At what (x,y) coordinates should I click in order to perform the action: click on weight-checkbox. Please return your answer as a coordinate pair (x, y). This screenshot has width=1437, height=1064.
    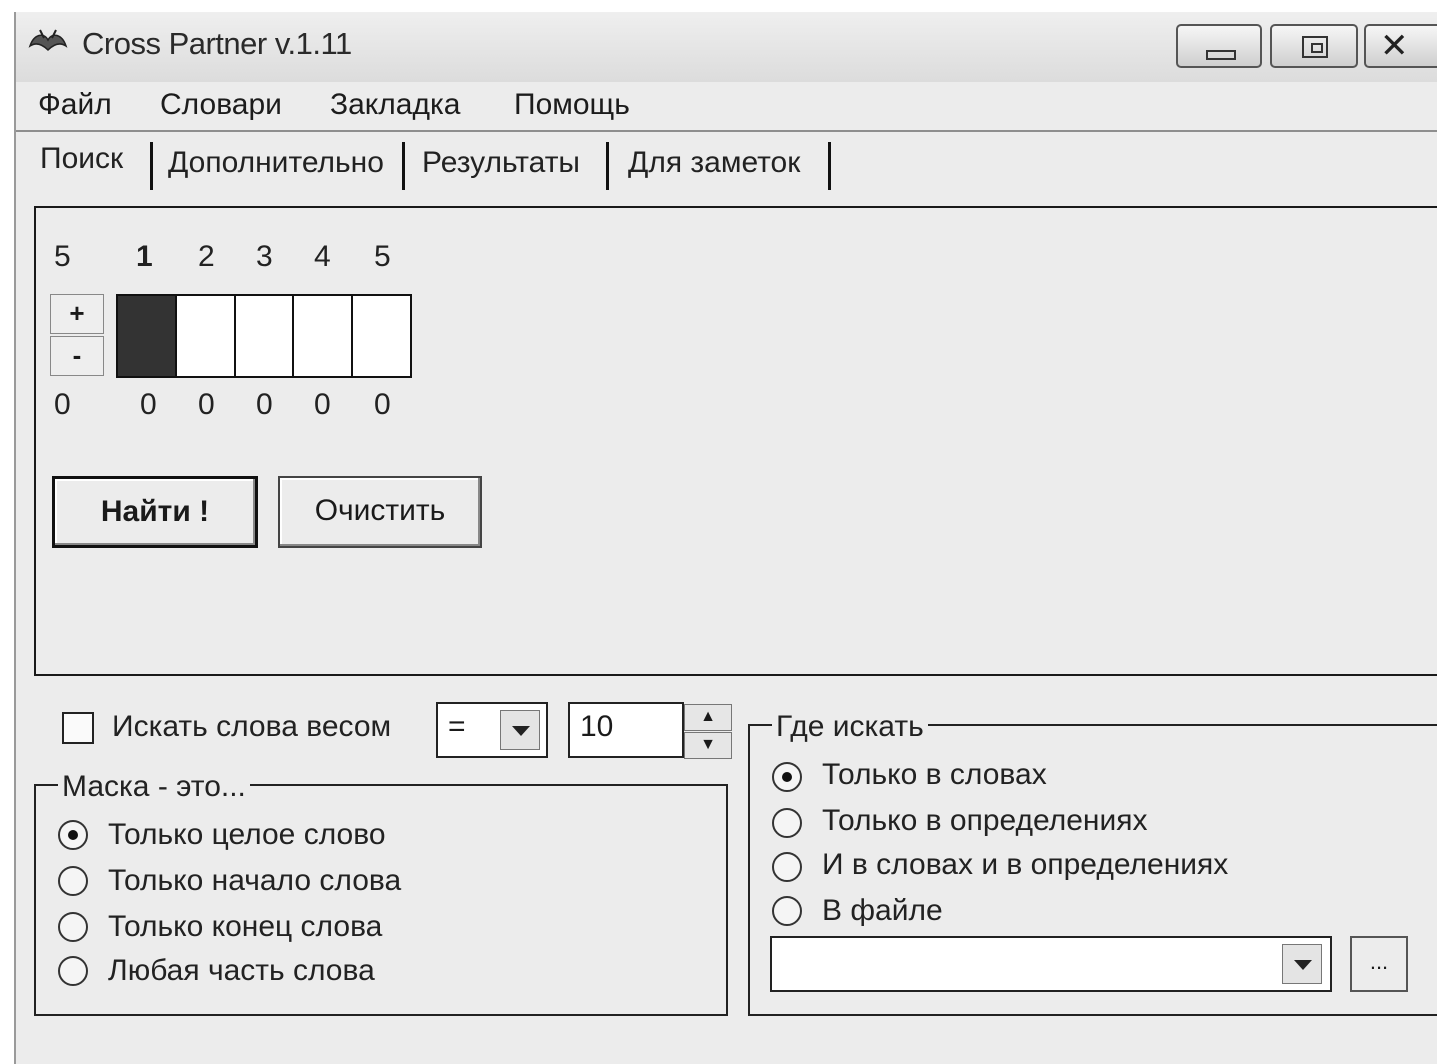
    Looking at the image, I should click on (78, 728).